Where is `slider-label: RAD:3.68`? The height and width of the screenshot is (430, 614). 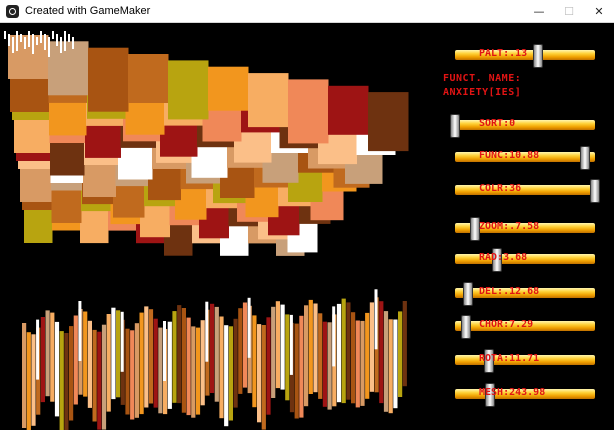
slider-label: RAD:3.68 is located at coordinates (503, 257).